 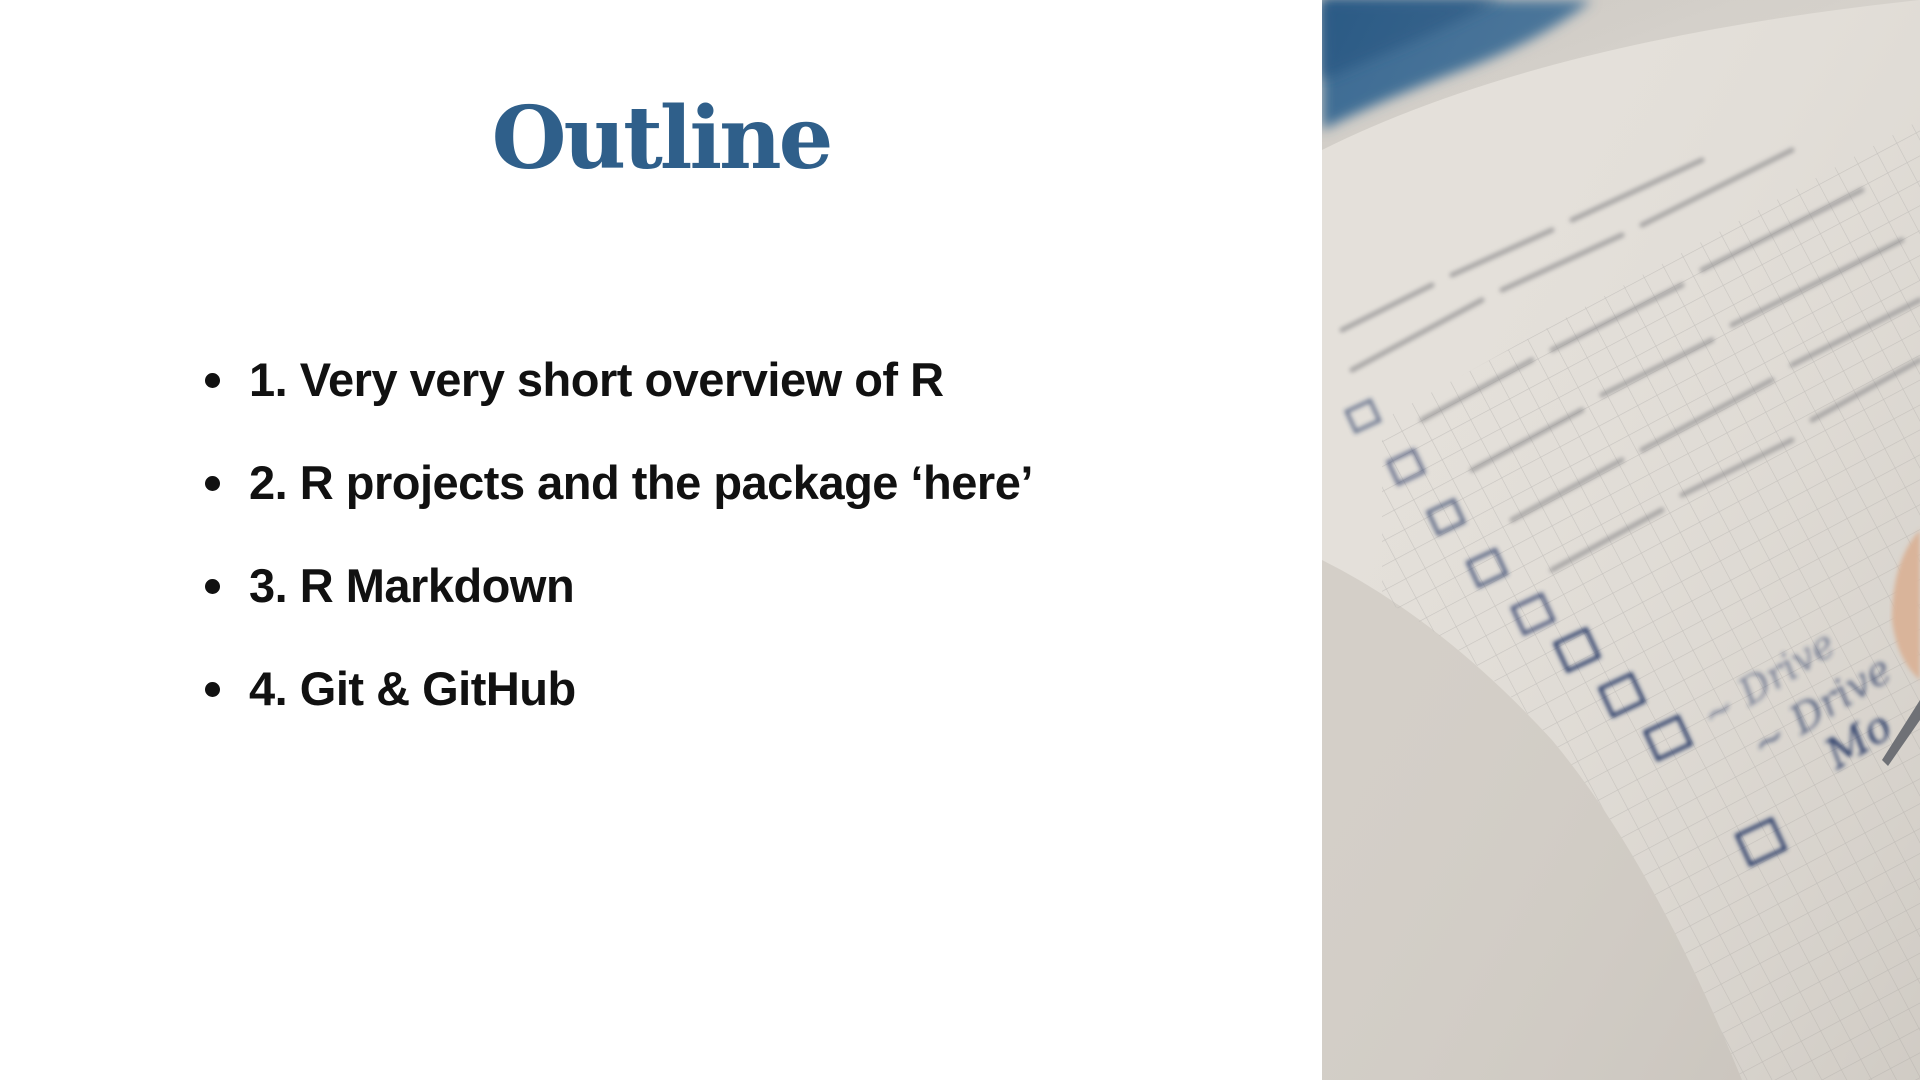 What do you see at coordinates (412, 585) in the screenshot?
I see `bullet-text: 3. R Markdown` at bounding box center [412, 585].